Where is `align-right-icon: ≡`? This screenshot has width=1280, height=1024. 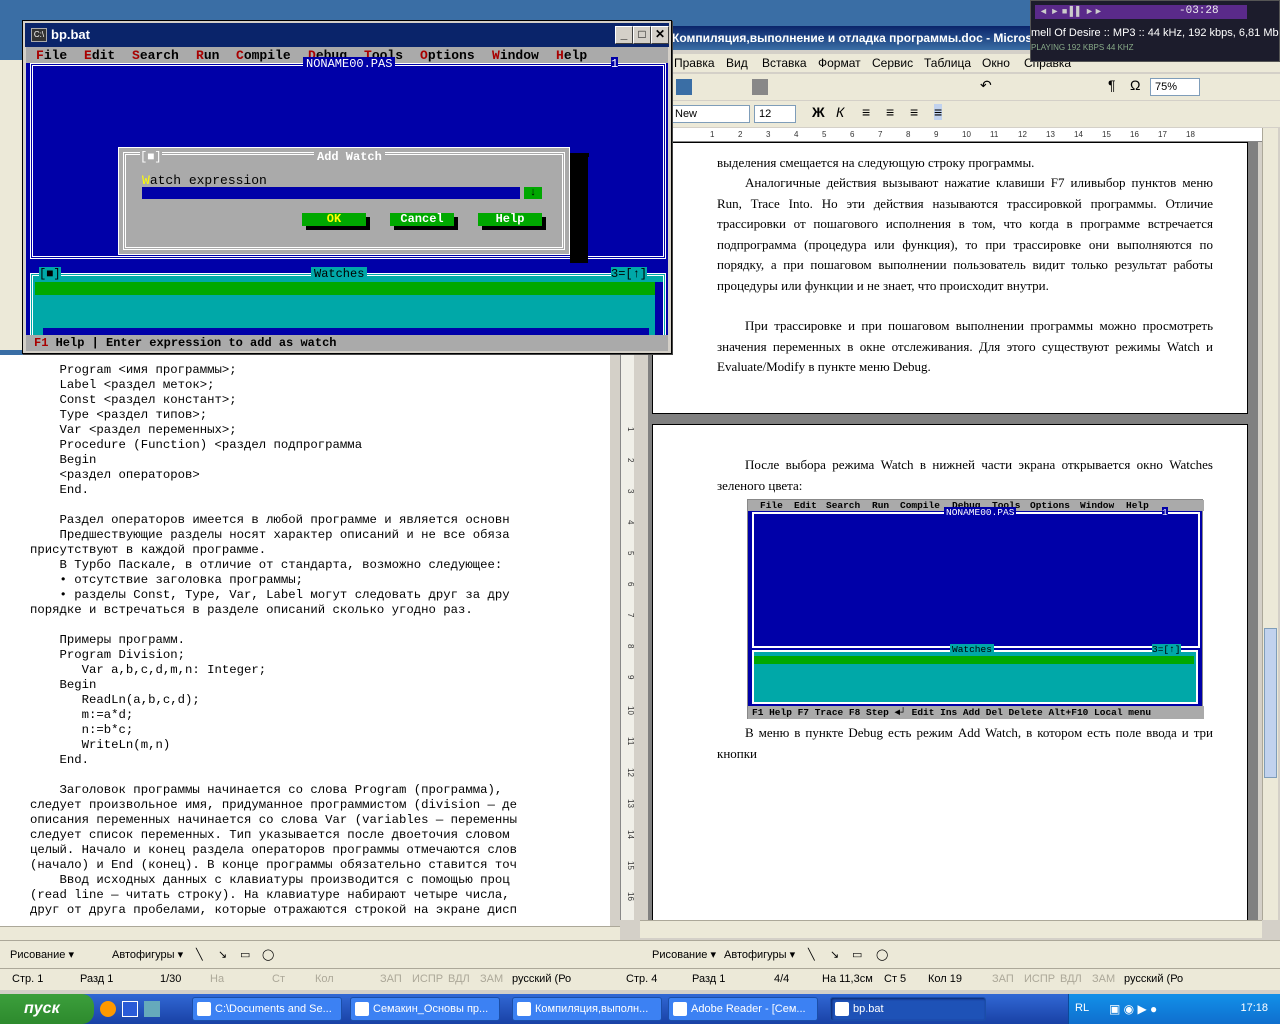 align-right-icon: ≡ is located at coordinates (914, 112).